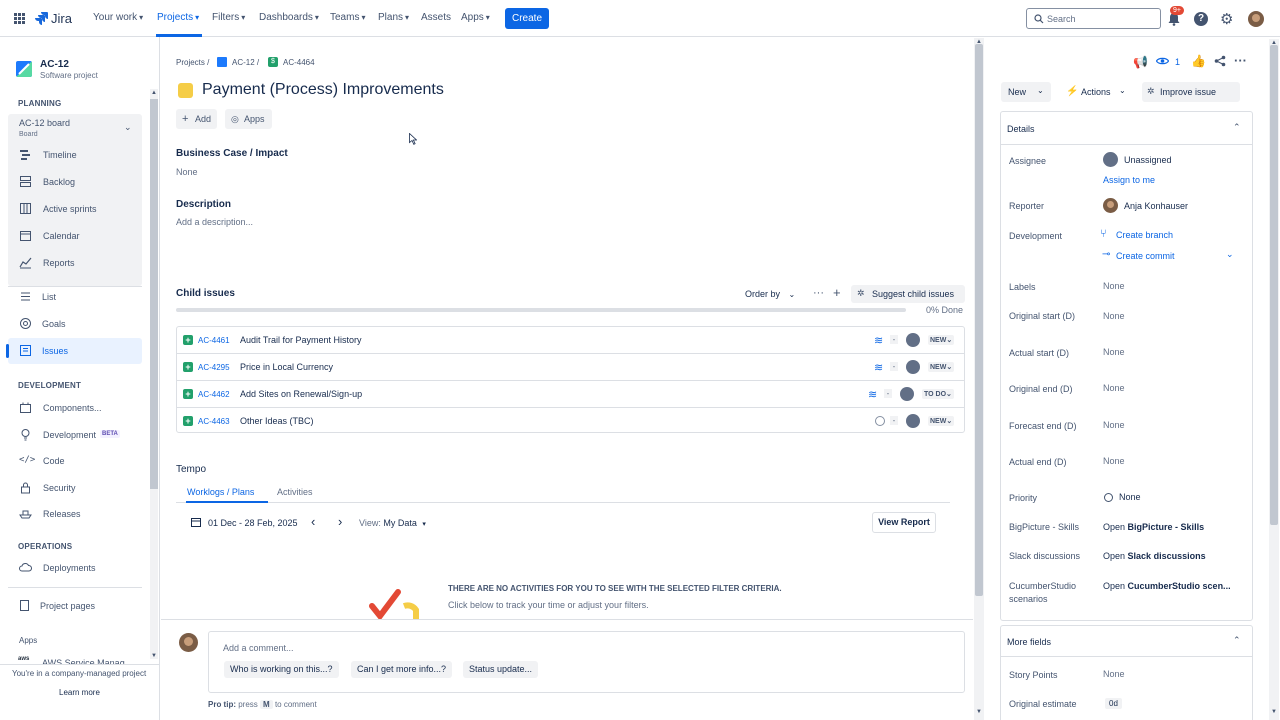  What do you see at coordinates (54, 64) in the screenshot?
I see `project-name: AC-12` at bounding box center [54, 64].